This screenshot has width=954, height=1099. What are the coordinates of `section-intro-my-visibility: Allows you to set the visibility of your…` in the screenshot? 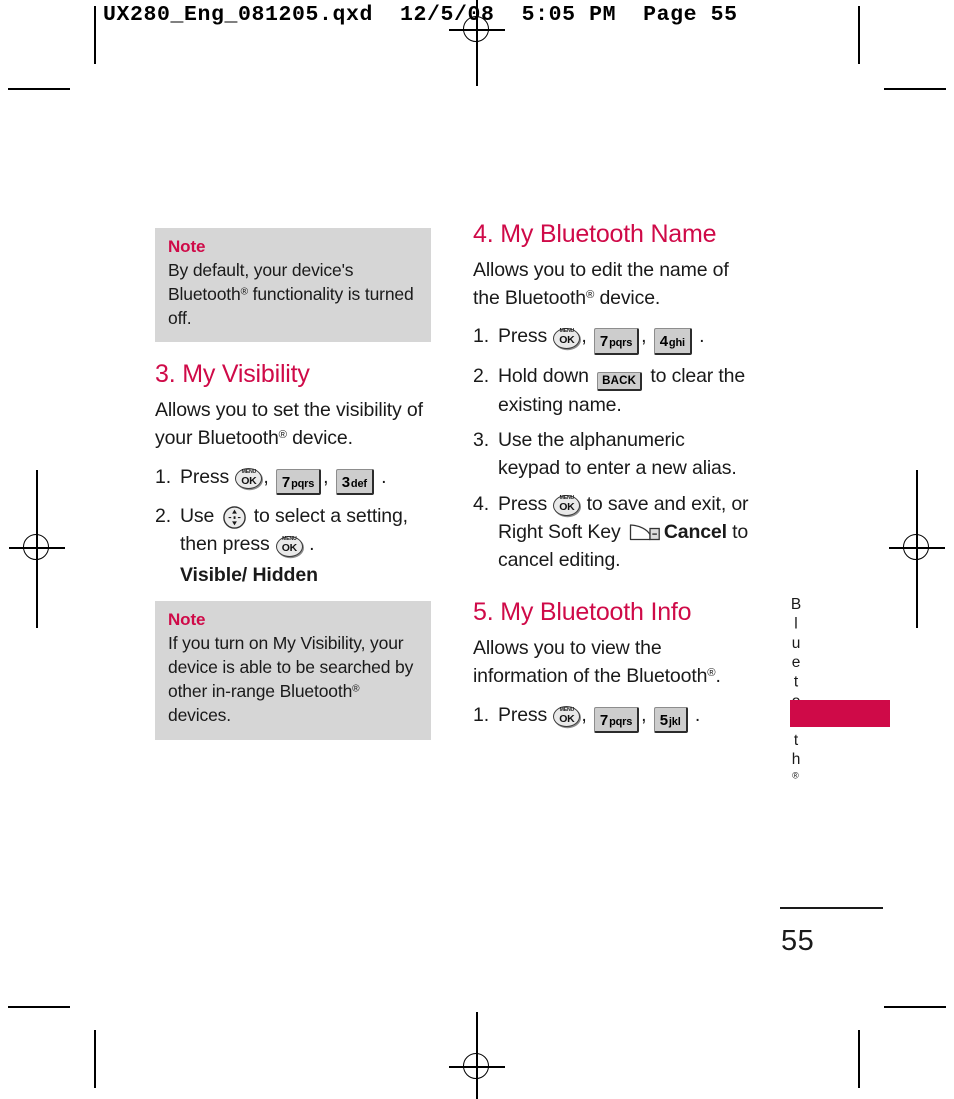 It's located at (293, 424).